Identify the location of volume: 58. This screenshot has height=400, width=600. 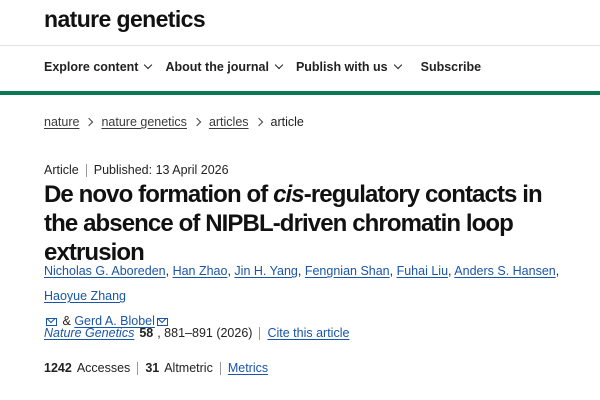
(146, 333).